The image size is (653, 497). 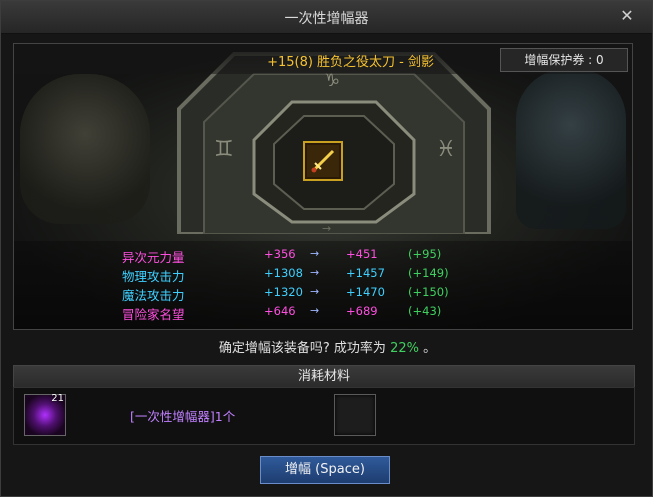 What do you see at coordinates (325, 470) in the screenshot?
I see `amplify-button: 增幅 (Space)` at bounding box center [325, 470].